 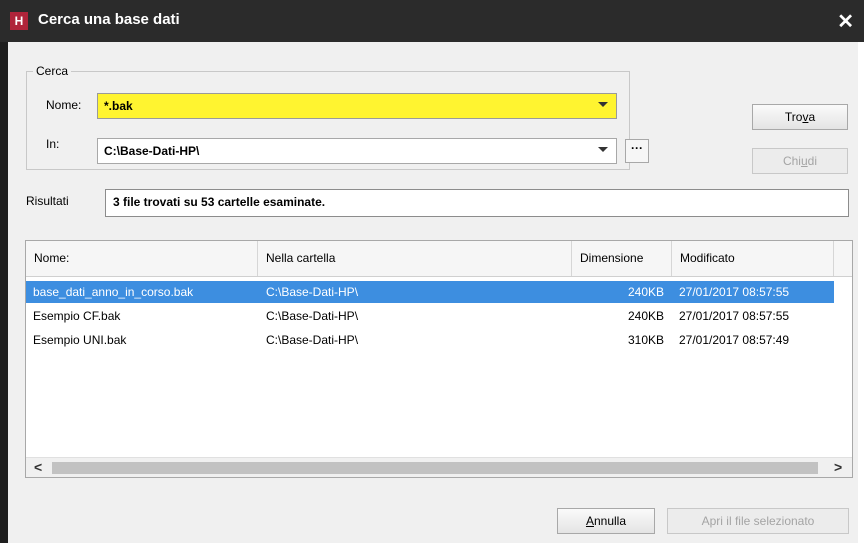 What do you see at coordinates (734, 340) in the screenshot?
I see `row-modified: 27/01/2017 08:57:49` at bounding box center [734, 340].